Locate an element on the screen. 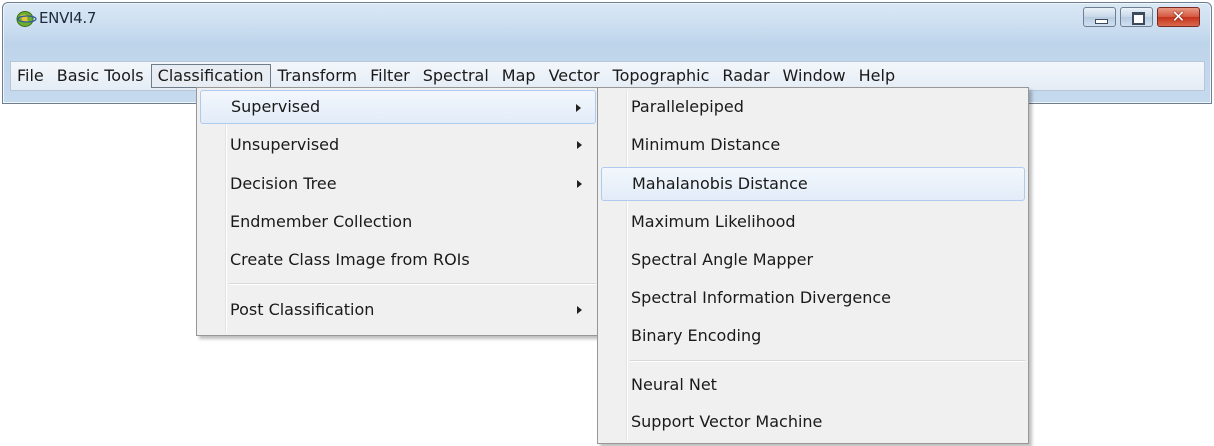 The height and width of the screenshot is (446, 1214). menu-item-label: Spectral Angle Mapper is located at coordinates (722, 259).